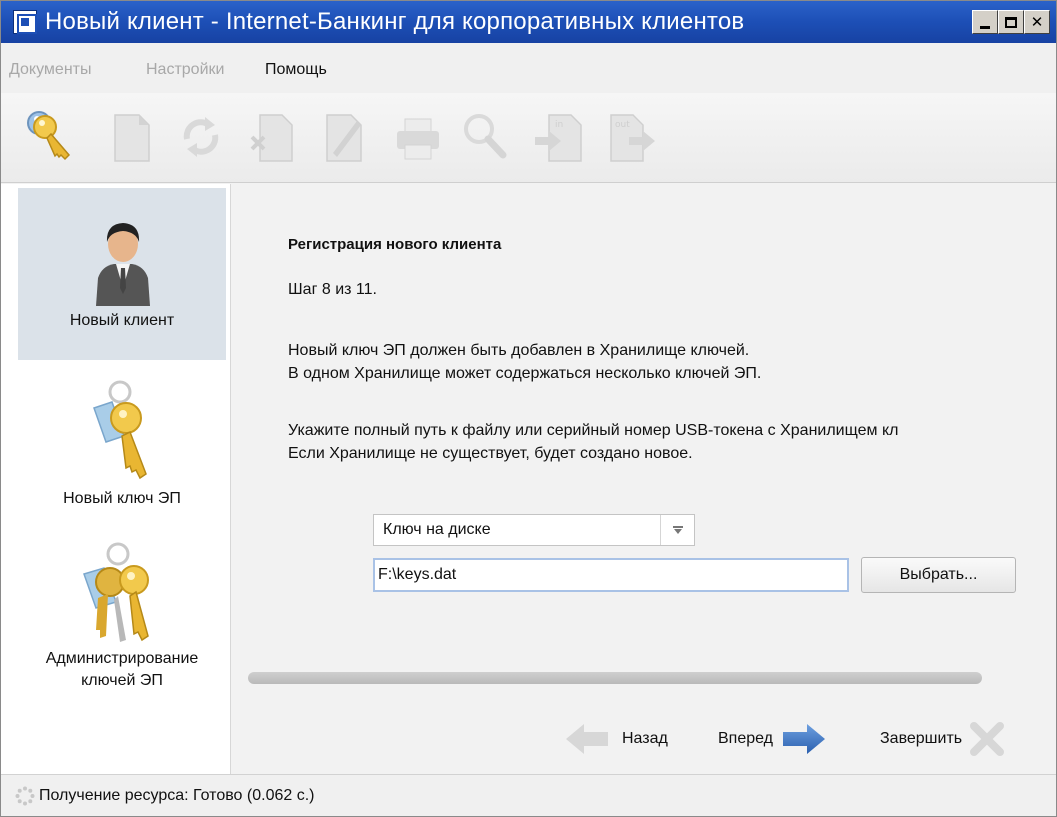 This screenshot has width=1057, height=817. Describe the element at coordinates (804, 739) in the screenshot. I see `arrow-right-icon` at that location.